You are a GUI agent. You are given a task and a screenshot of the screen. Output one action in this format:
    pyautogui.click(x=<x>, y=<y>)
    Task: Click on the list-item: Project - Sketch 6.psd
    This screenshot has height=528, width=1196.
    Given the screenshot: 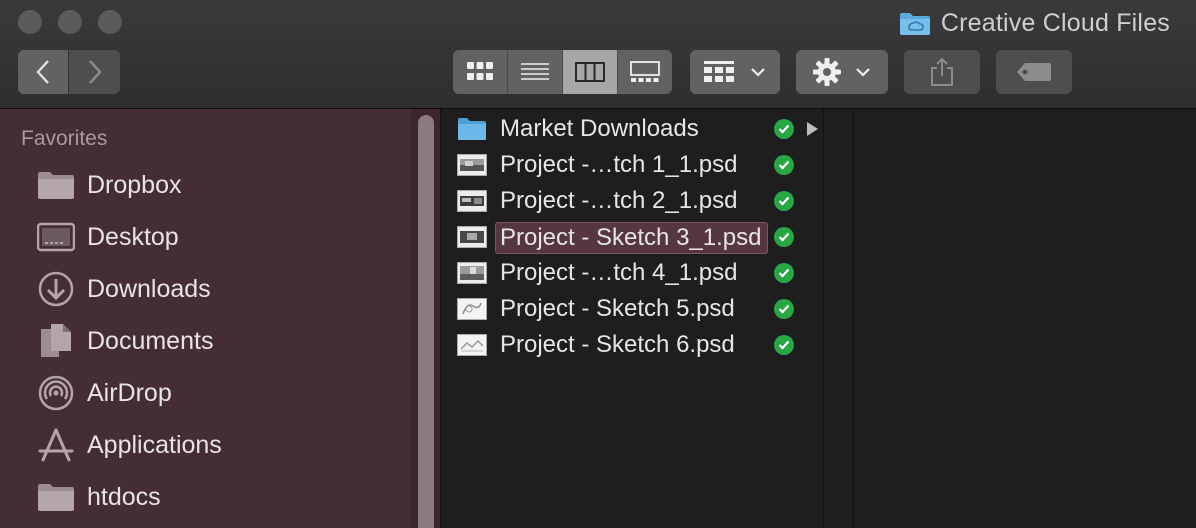 What is the action you would take?
    pyautogui.click(x=632, y=345)
    